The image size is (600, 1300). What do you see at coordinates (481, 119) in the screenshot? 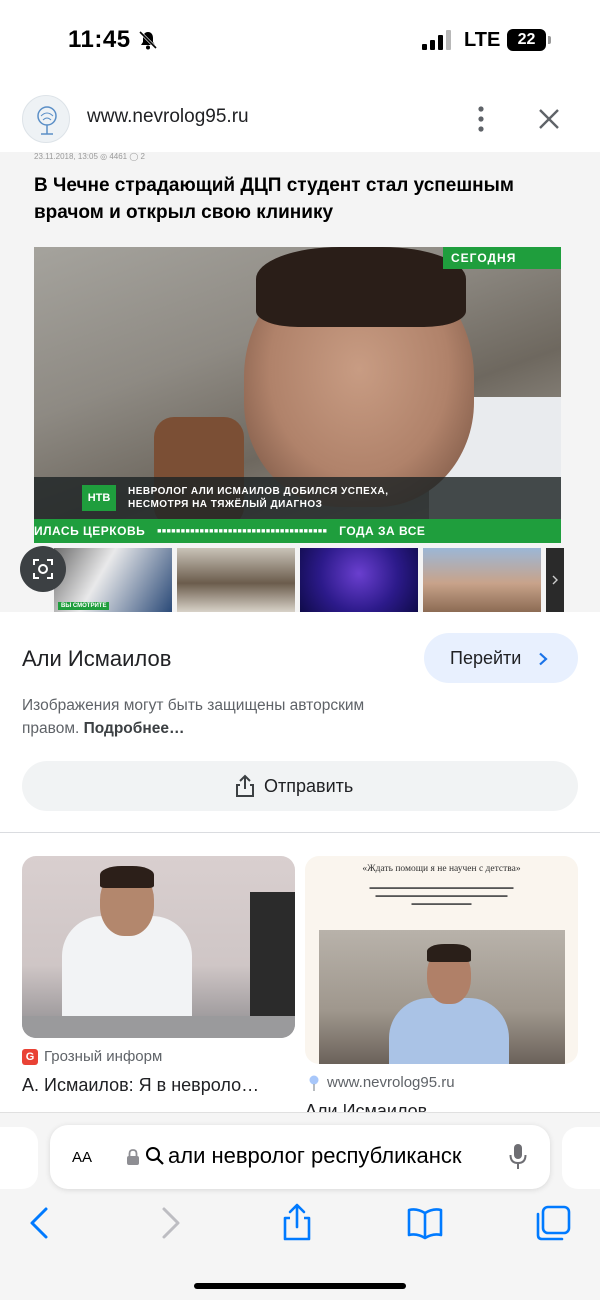
I see `more-vert-icon` at bounding box center [481, 119].